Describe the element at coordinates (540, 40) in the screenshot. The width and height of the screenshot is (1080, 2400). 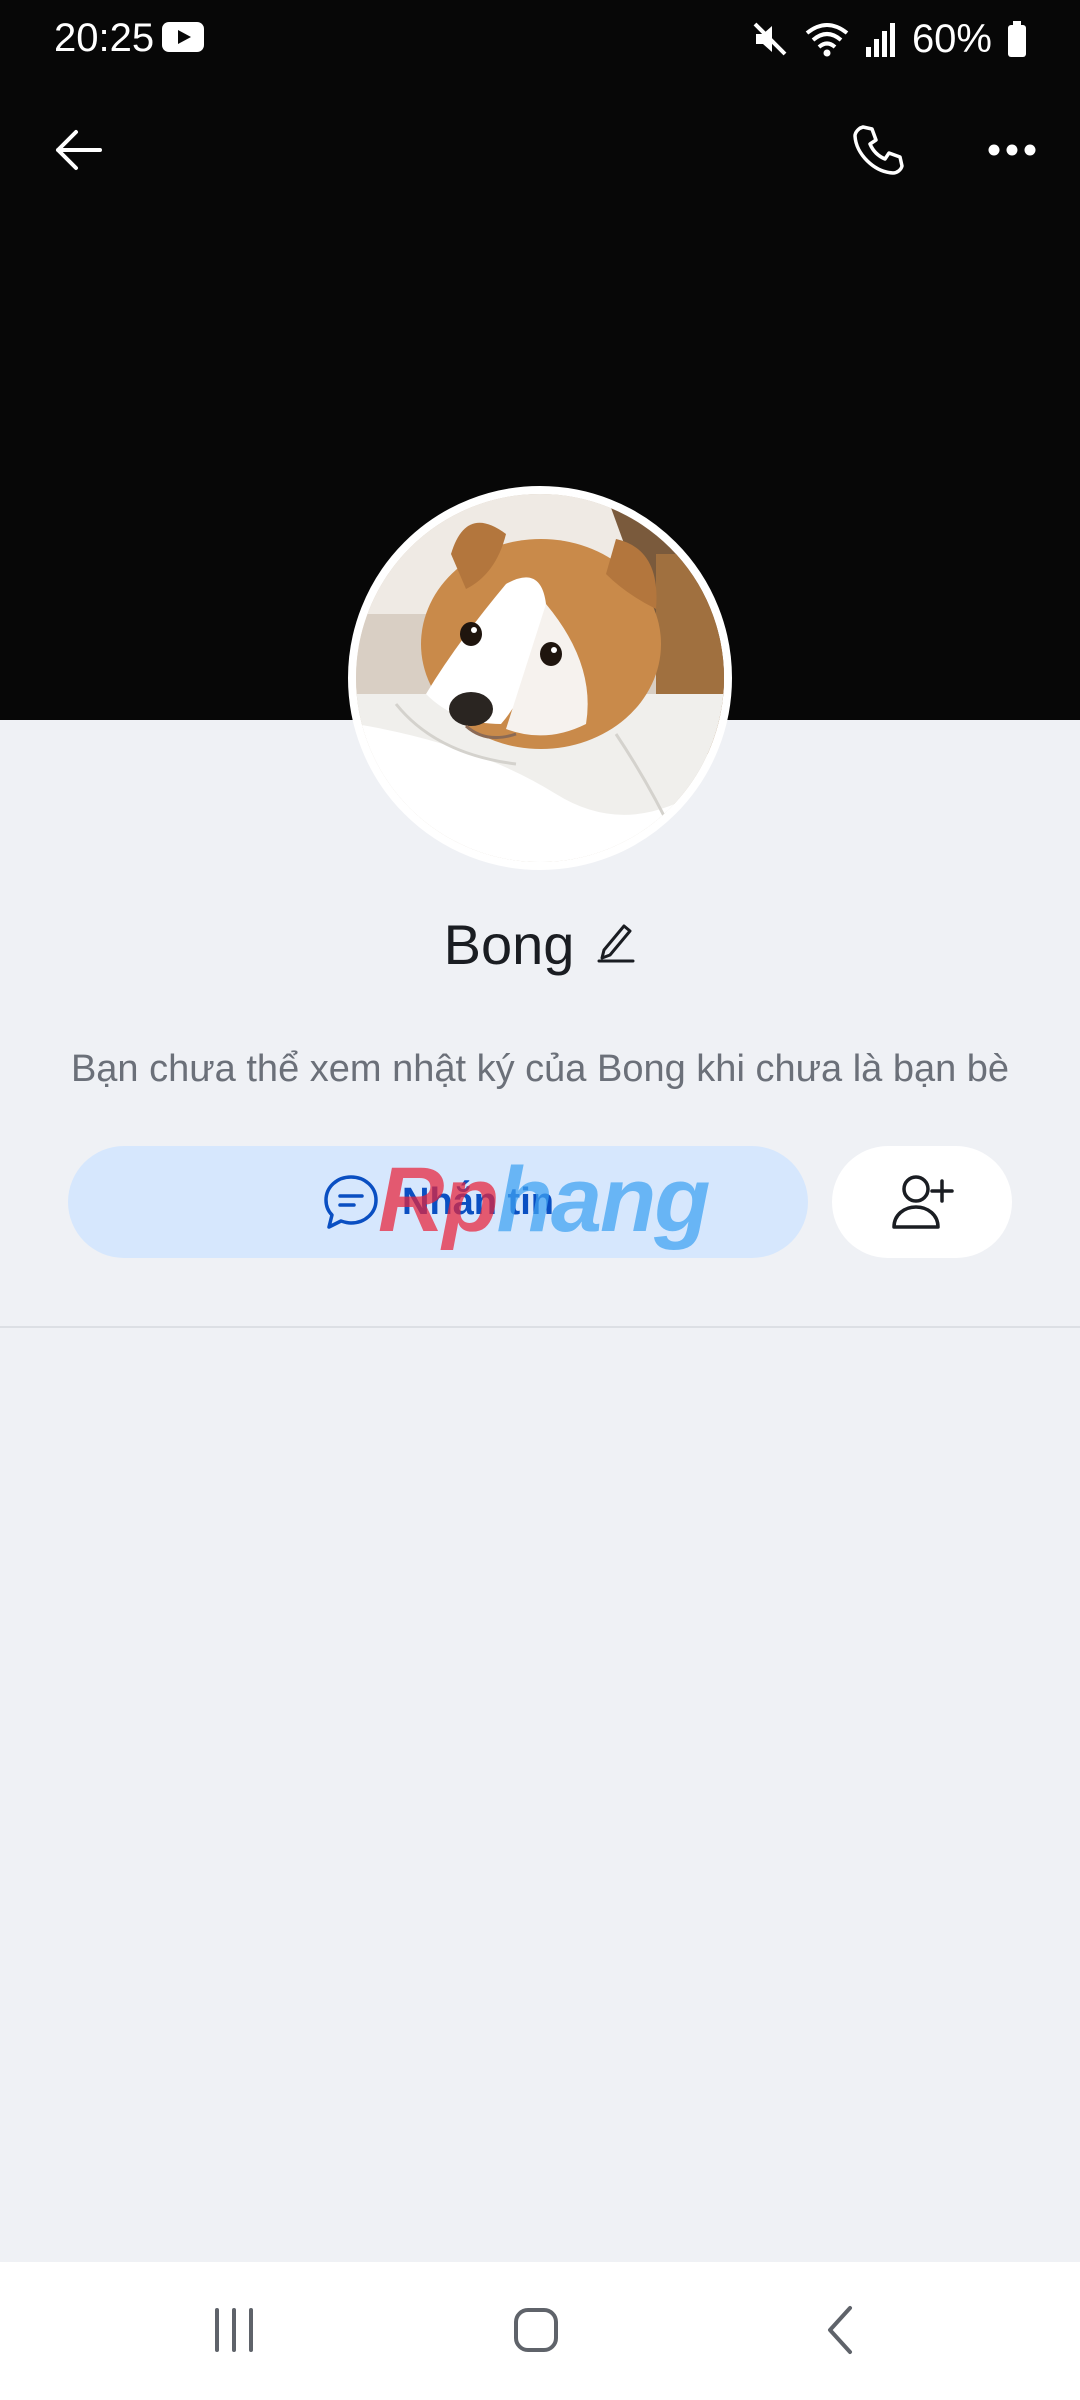
I see `status-bar: 20:25 60%` at that location.